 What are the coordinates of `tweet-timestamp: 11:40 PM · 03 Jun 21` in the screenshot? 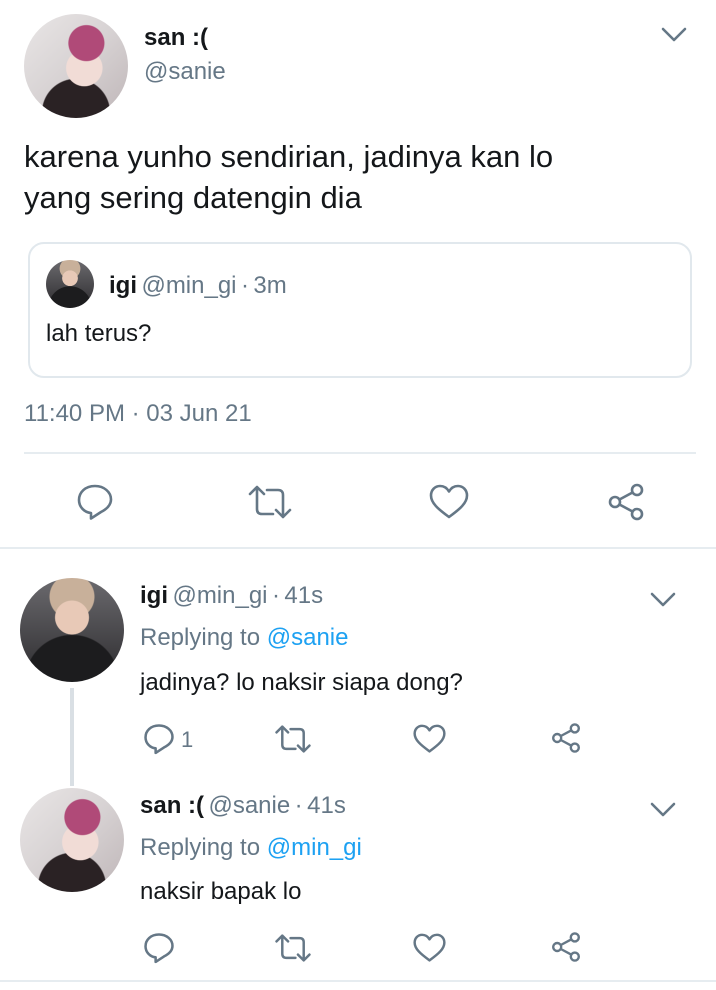 It's located at (138, 413).